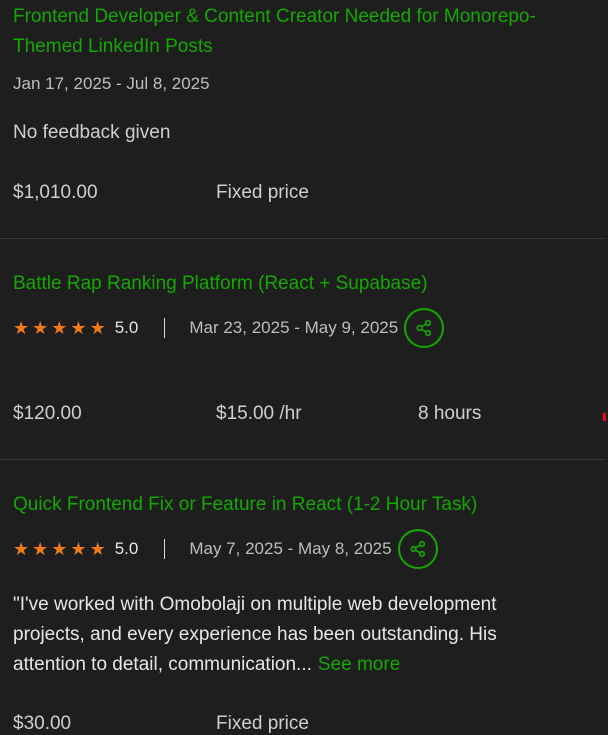 The height and width of the screenshot is (735, 608). Describe the element at coordinates (47, 413) in the screenshot. I see `earned-amount: $120.00` at that location.